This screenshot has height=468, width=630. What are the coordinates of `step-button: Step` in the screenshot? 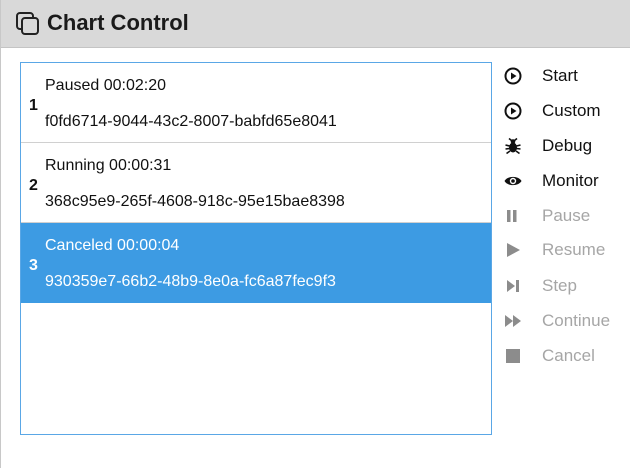 It's located at (567, 286).